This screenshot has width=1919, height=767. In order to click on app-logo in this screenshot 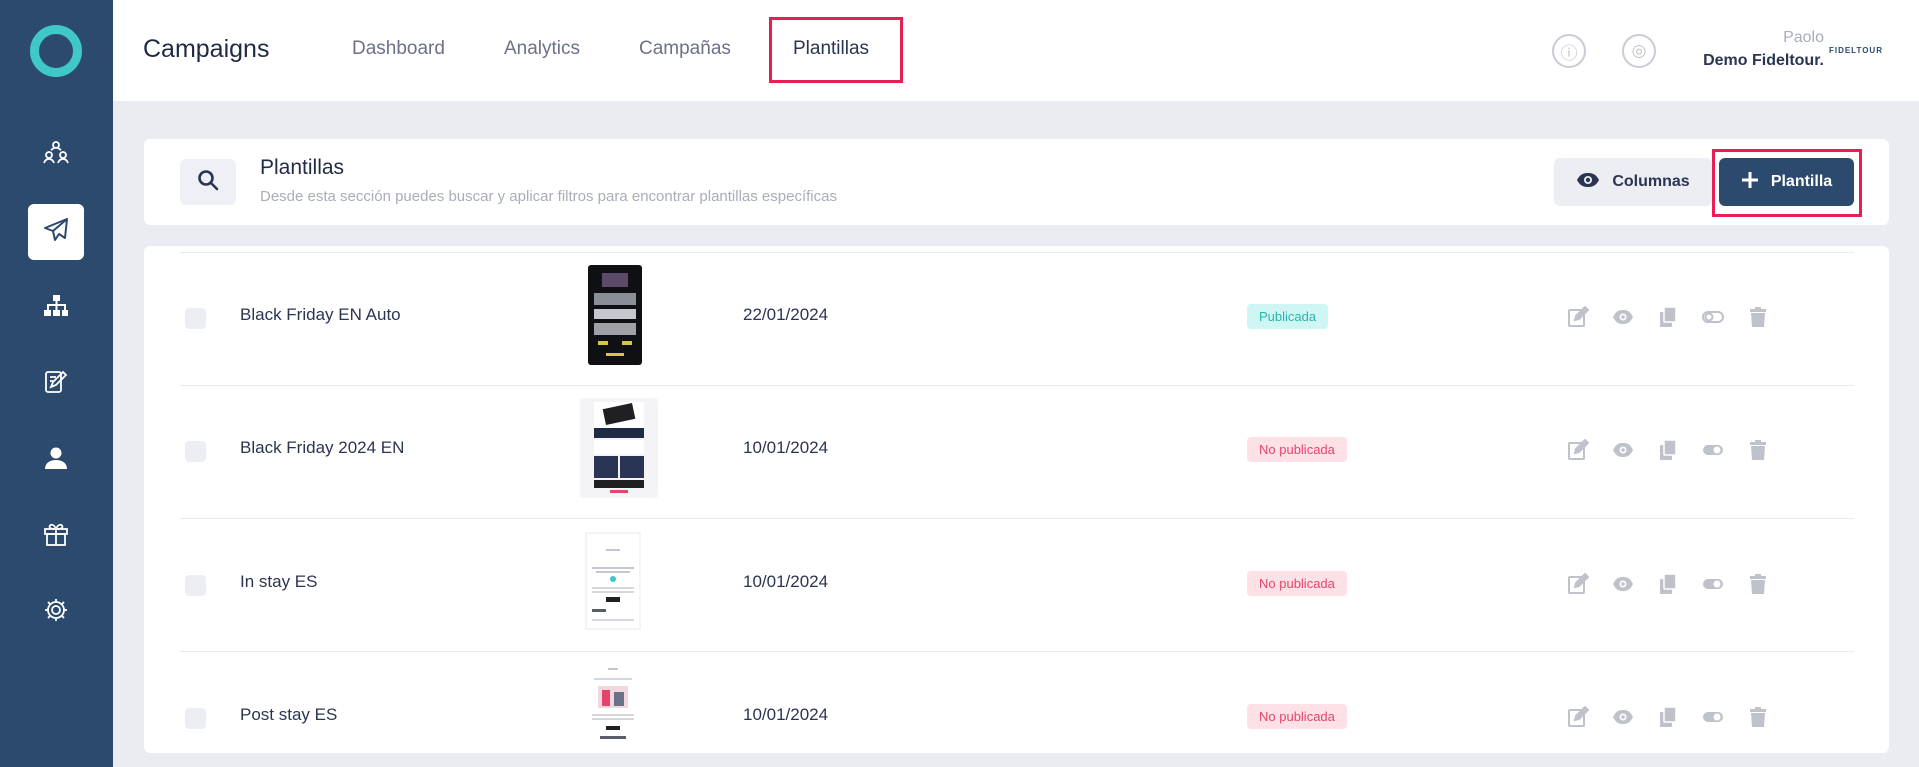, I will do `click(56, 51)`.